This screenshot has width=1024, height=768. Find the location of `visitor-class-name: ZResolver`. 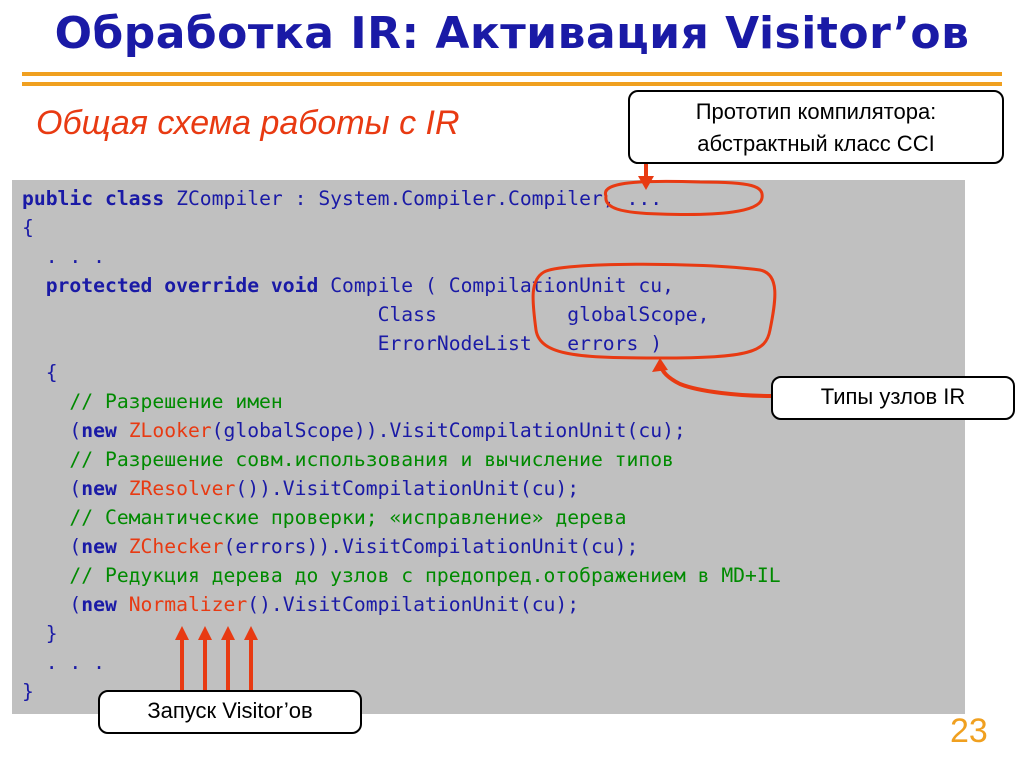

visitor-class-name: ZResolver is located at coordinates (182, 488).